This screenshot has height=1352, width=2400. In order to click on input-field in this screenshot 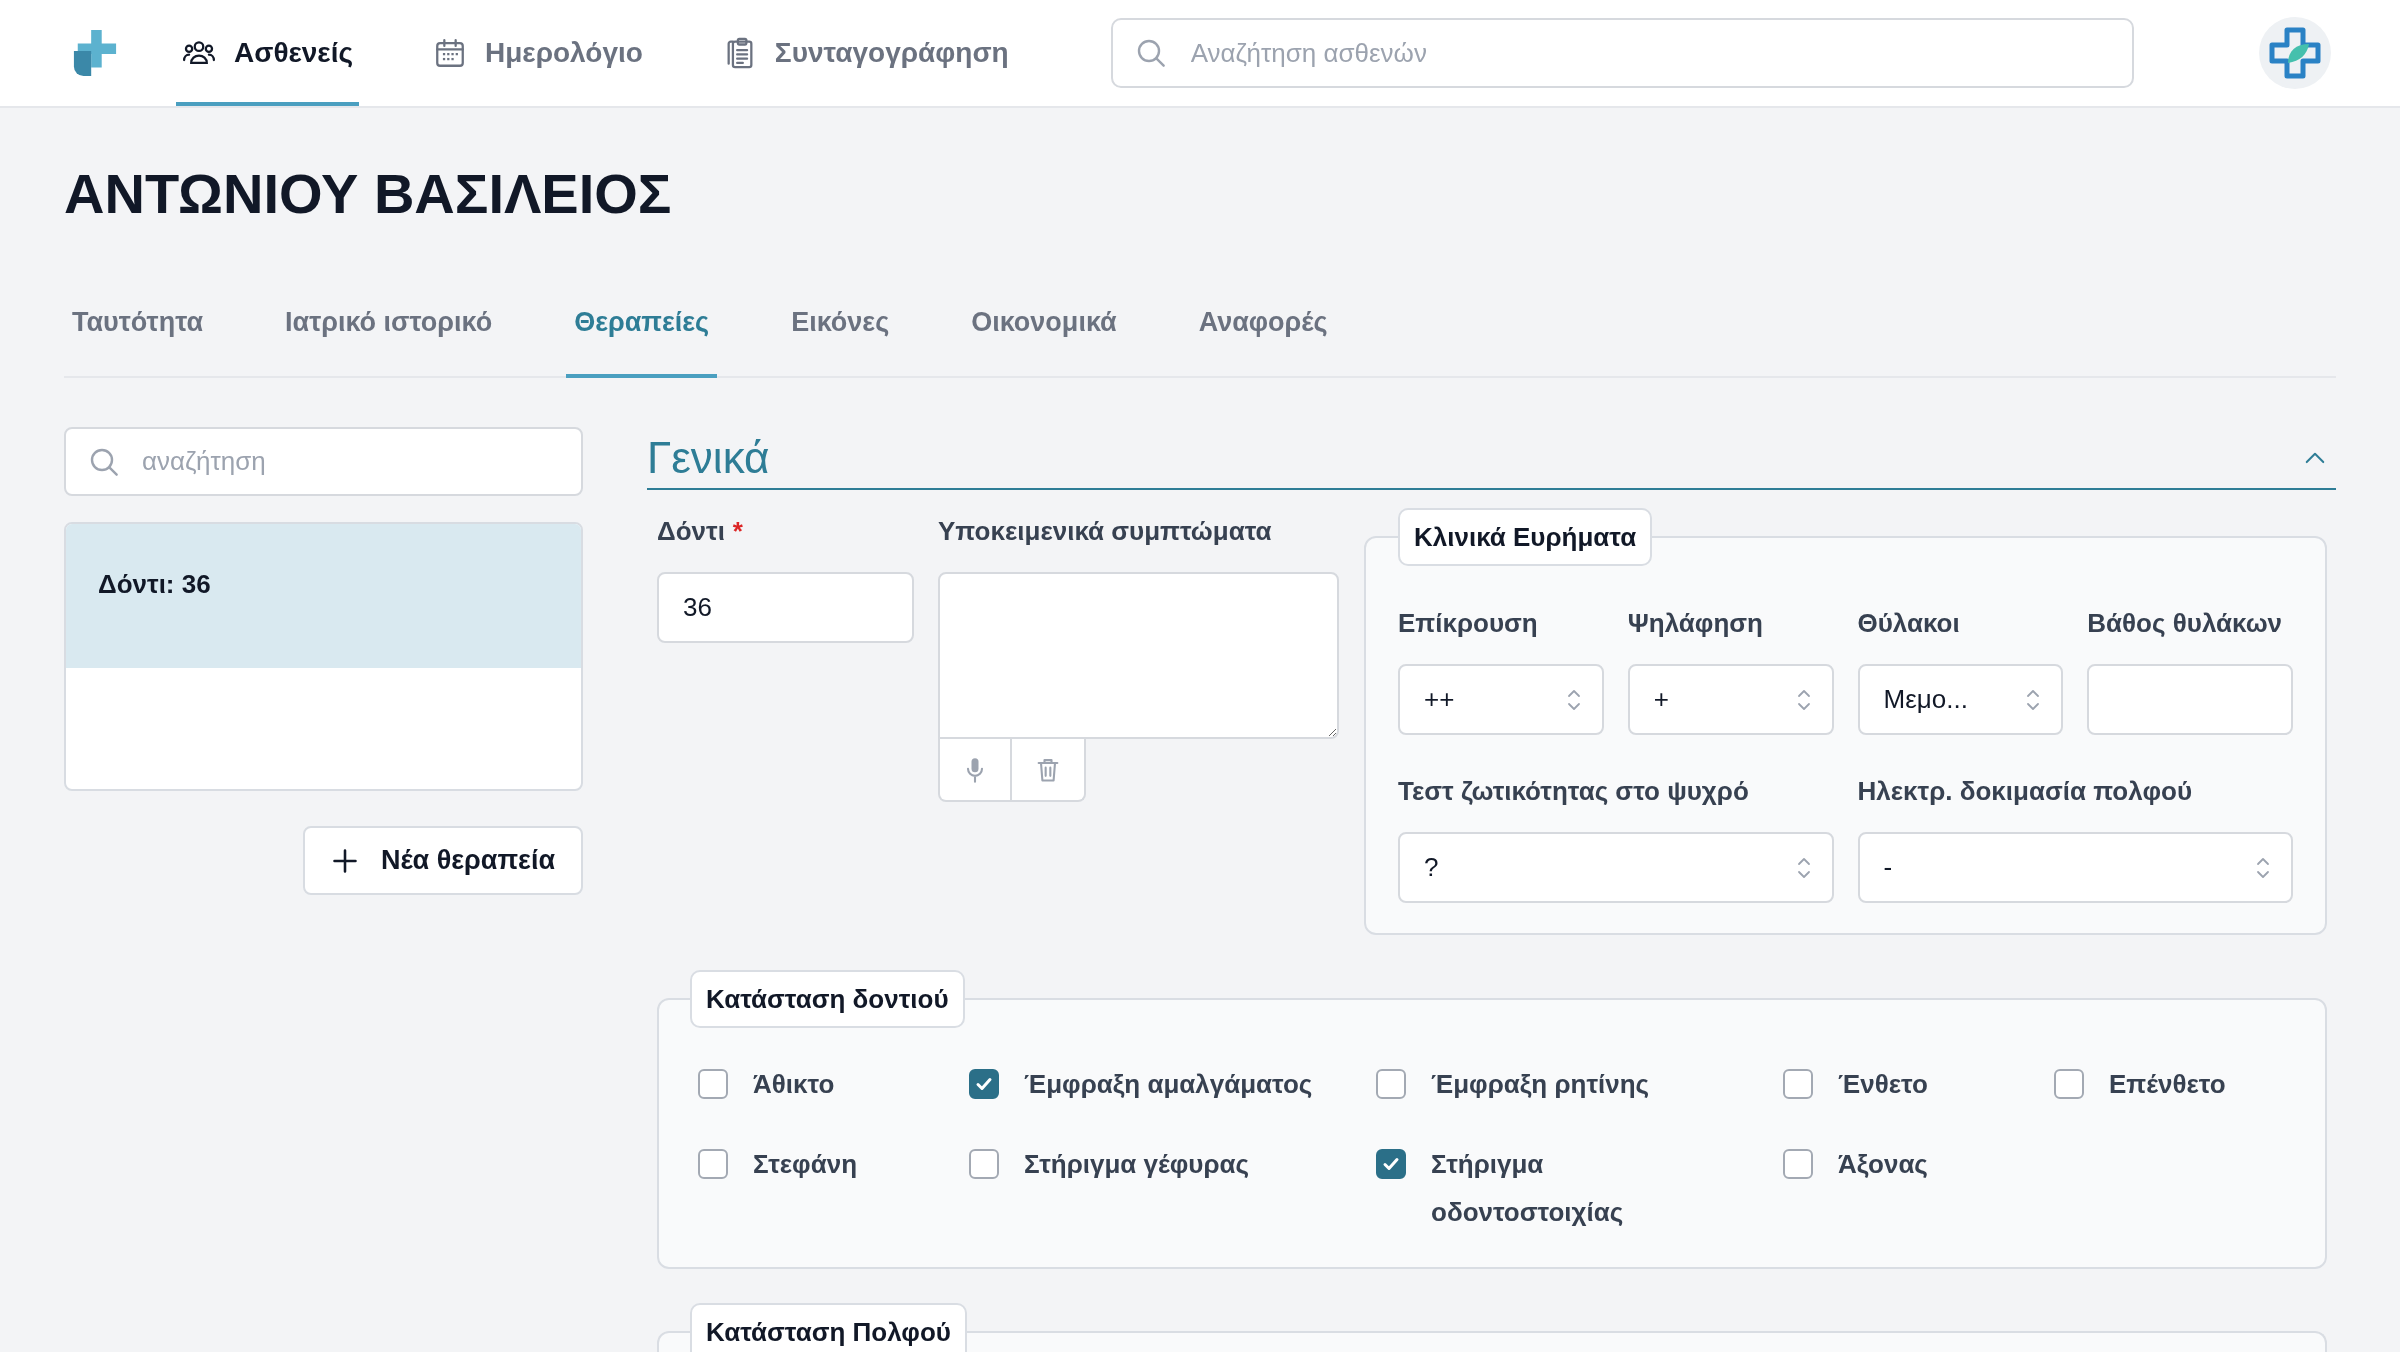, I will do `click(2190, 699)`.